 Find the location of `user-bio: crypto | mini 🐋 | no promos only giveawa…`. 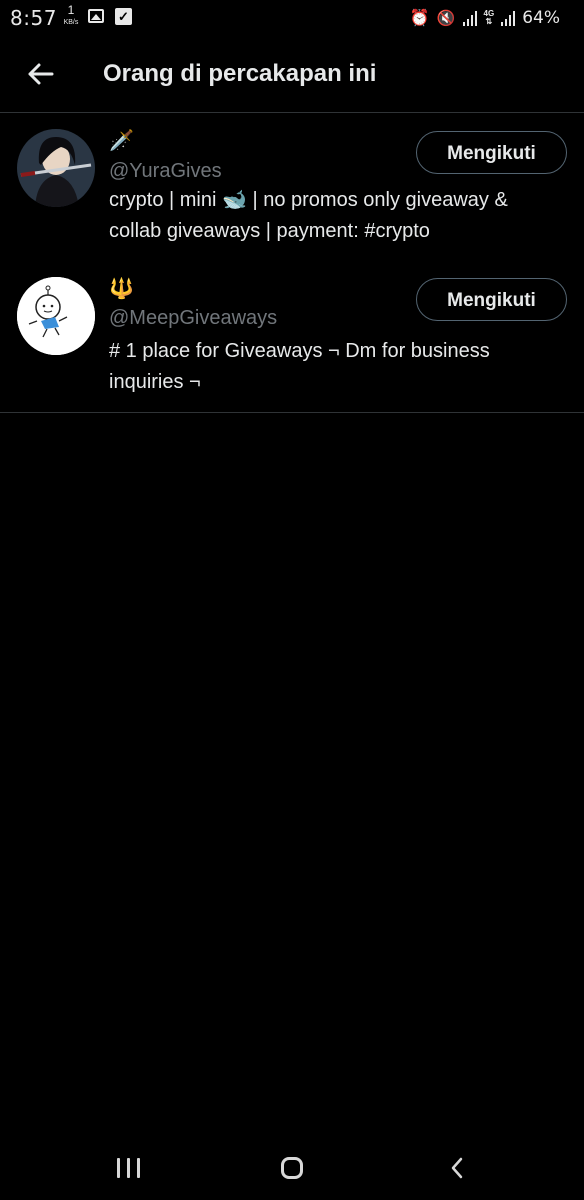

user-bio: crypto | mini 🐋 | no promos only giveawa… is located at coordinates (339, 216).